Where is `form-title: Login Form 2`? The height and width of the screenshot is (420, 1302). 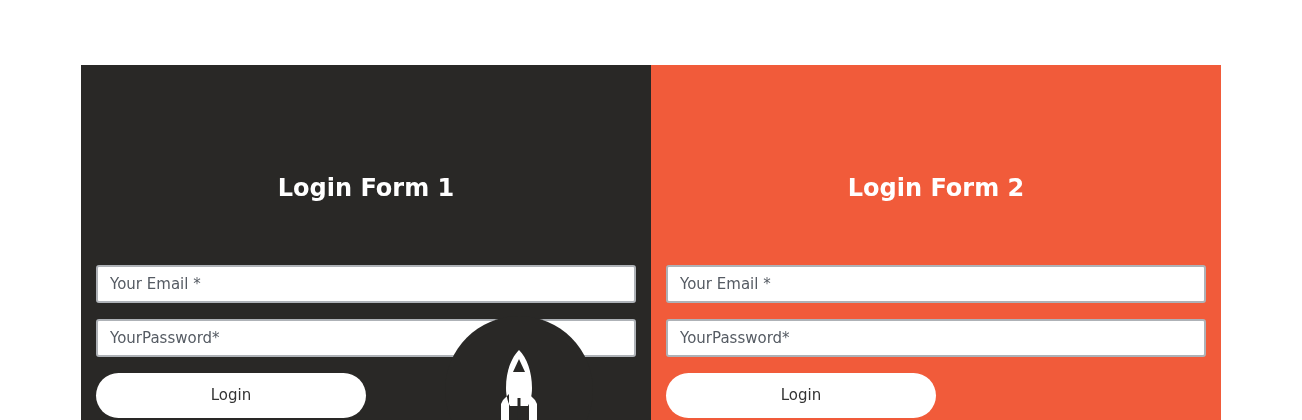
form-title: Login Form 2 is located at coordinates (936, 188).